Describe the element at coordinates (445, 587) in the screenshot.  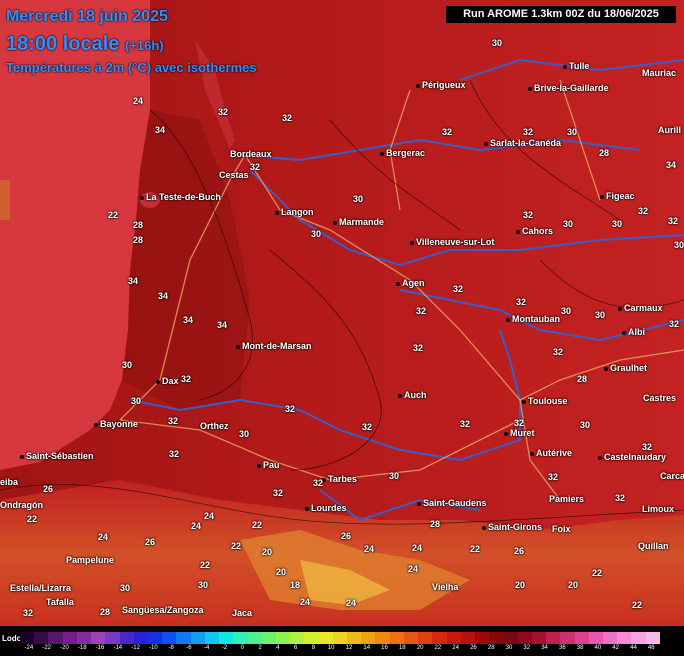
I see `city-label: Vielha` at that location.